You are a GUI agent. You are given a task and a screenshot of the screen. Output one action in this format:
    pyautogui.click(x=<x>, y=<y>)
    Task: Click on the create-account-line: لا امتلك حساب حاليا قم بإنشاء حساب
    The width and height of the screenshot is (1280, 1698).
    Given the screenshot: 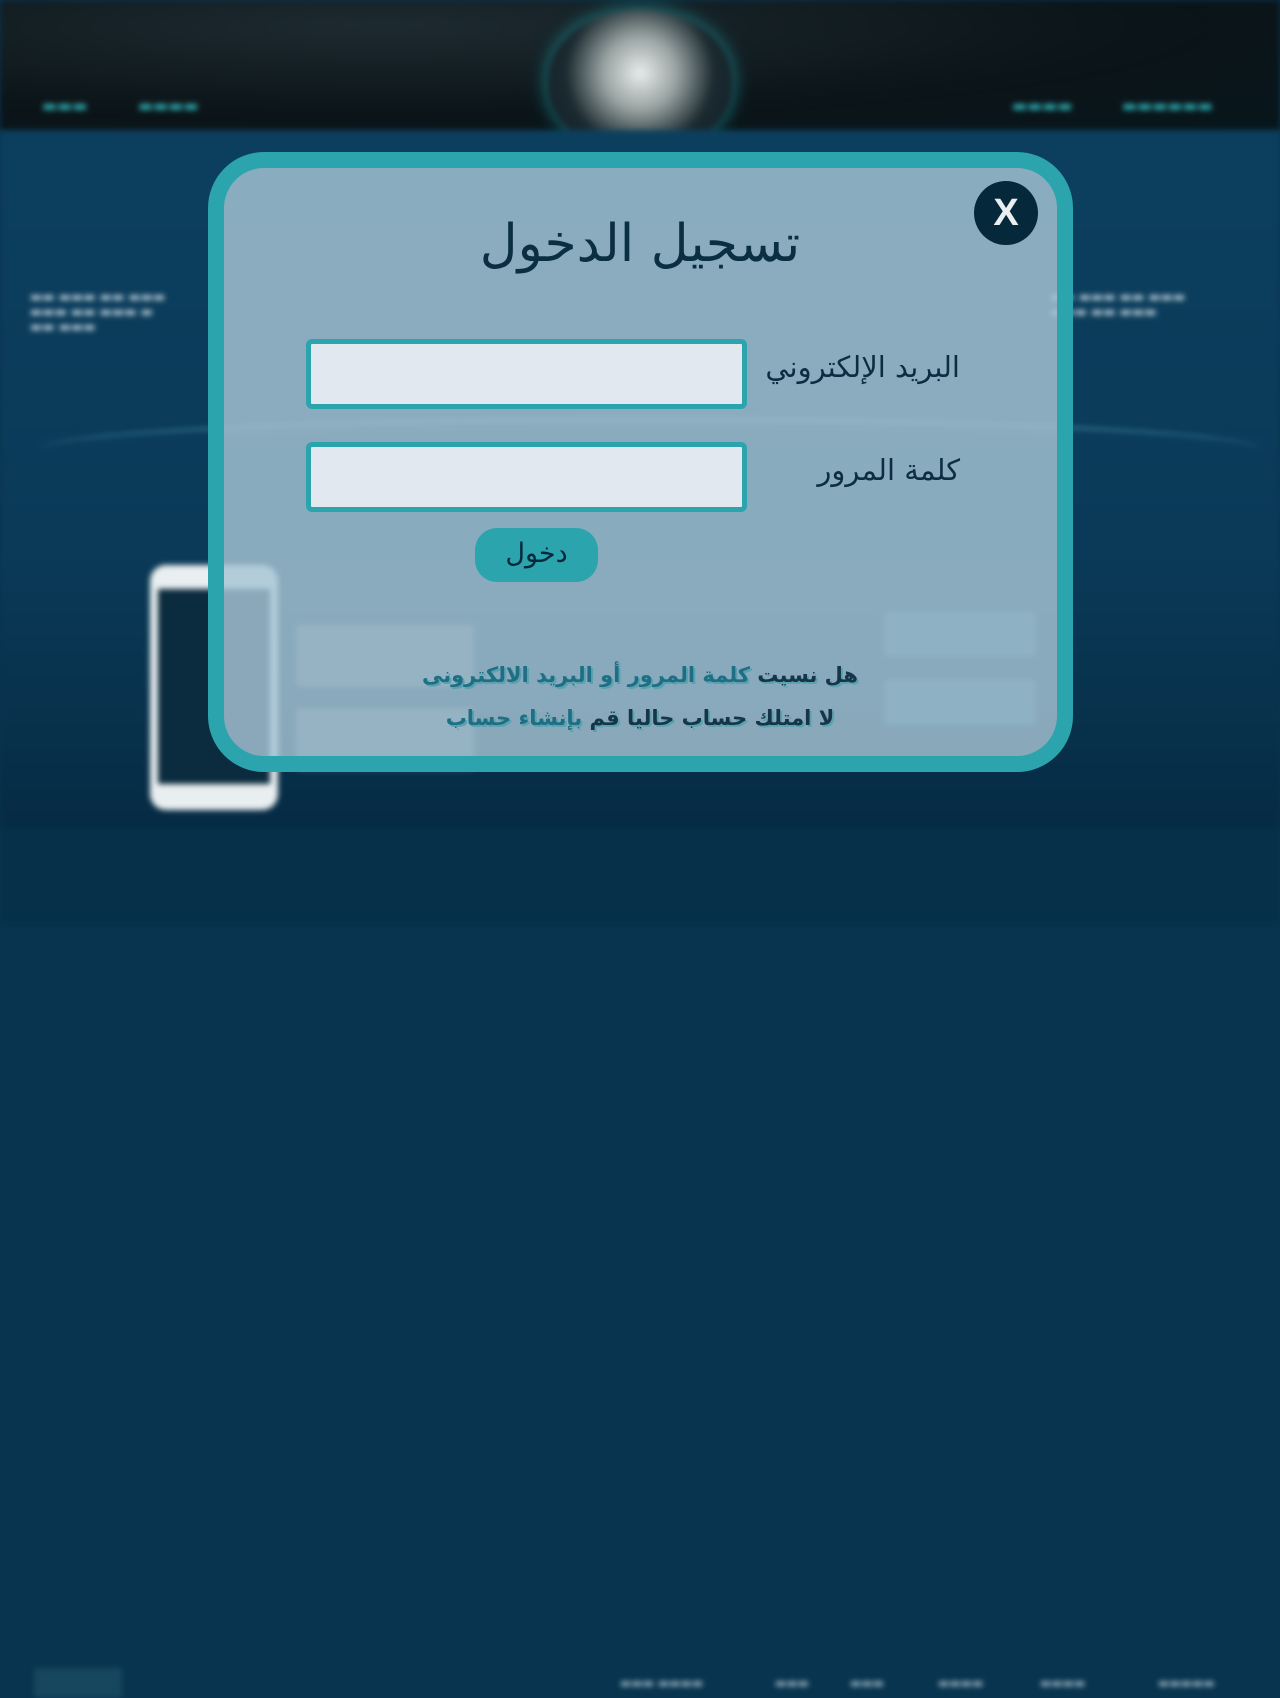 What is the action you would take?
    pyautogui.click(x=640, y=718)
    